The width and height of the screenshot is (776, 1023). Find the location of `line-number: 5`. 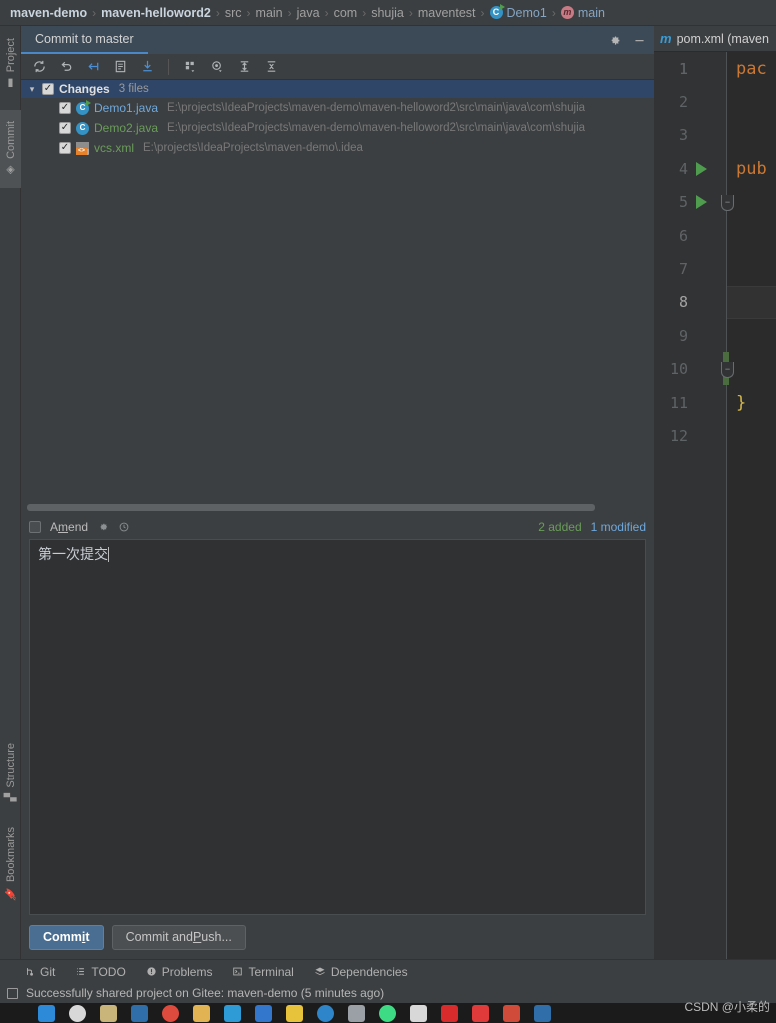

line-number: 5 is located at coordinates (683, 202).